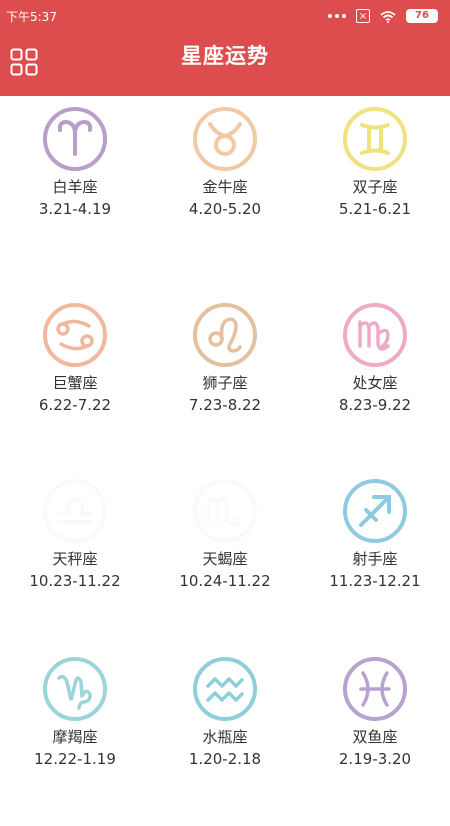  I want to click on zodiac-item-aries: 白羊座 3.21-4.19, so click(75, 191).